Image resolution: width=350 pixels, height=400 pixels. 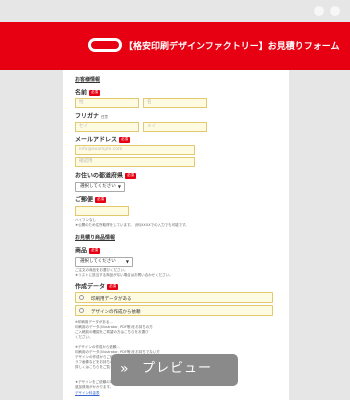 I want to click on product-select: 選択してください ▼, so click(x=104, y=262).